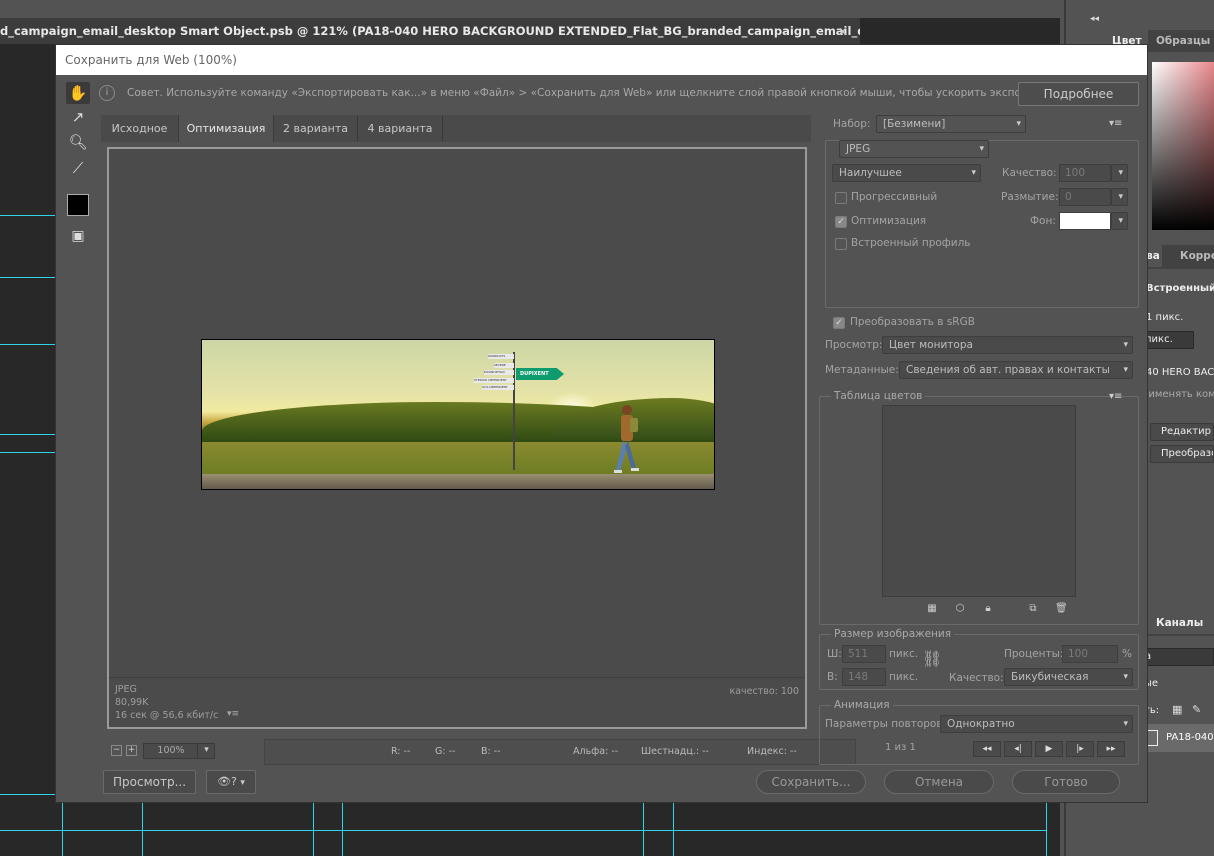 The width and height of the screenshot is (1214, 856). Describe the element at coordinates (914, 149) in the screenshot. I see `format-select: JPEG ▾` at that location.